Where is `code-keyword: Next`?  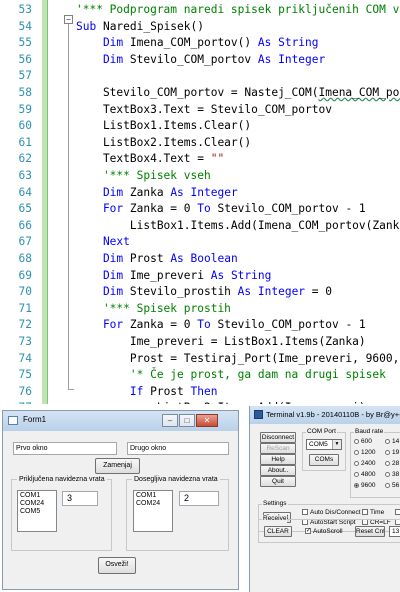
code-keyword: Next is located at coordinates (103, 242).